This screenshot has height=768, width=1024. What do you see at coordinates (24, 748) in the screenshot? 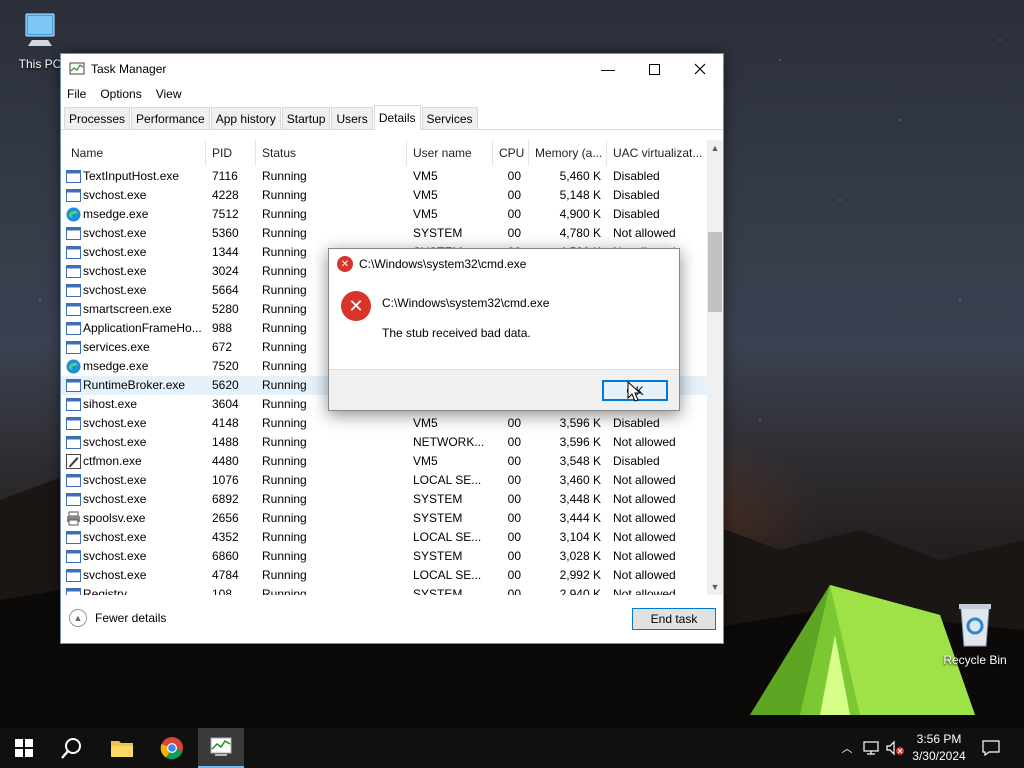
I see `start-button` at bounding box center [24, 748].